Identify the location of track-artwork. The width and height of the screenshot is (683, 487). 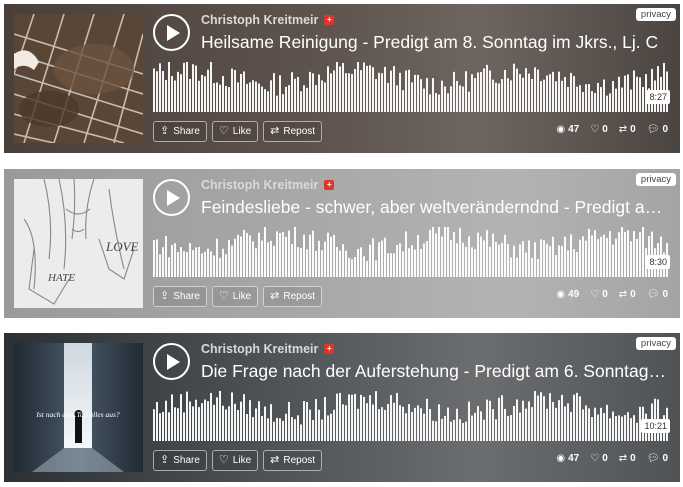
(78, 78).